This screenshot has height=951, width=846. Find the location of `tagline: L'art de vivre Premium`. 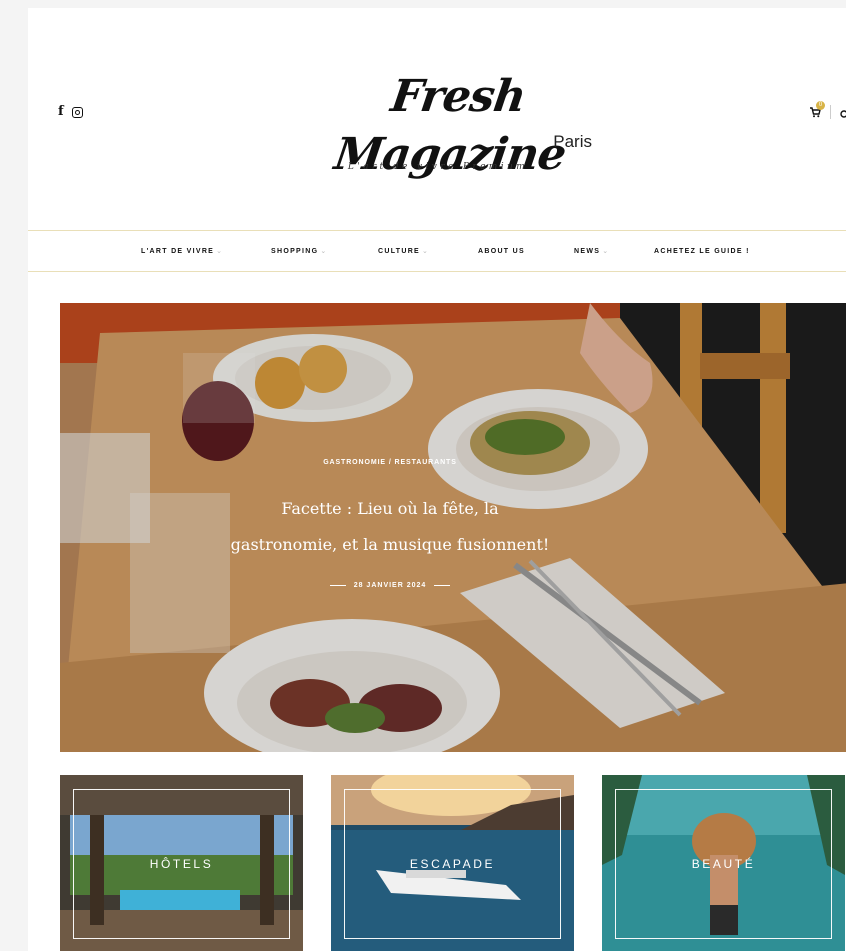

tagline: L'art de vivre Premium is located at coordinates (438, 167).